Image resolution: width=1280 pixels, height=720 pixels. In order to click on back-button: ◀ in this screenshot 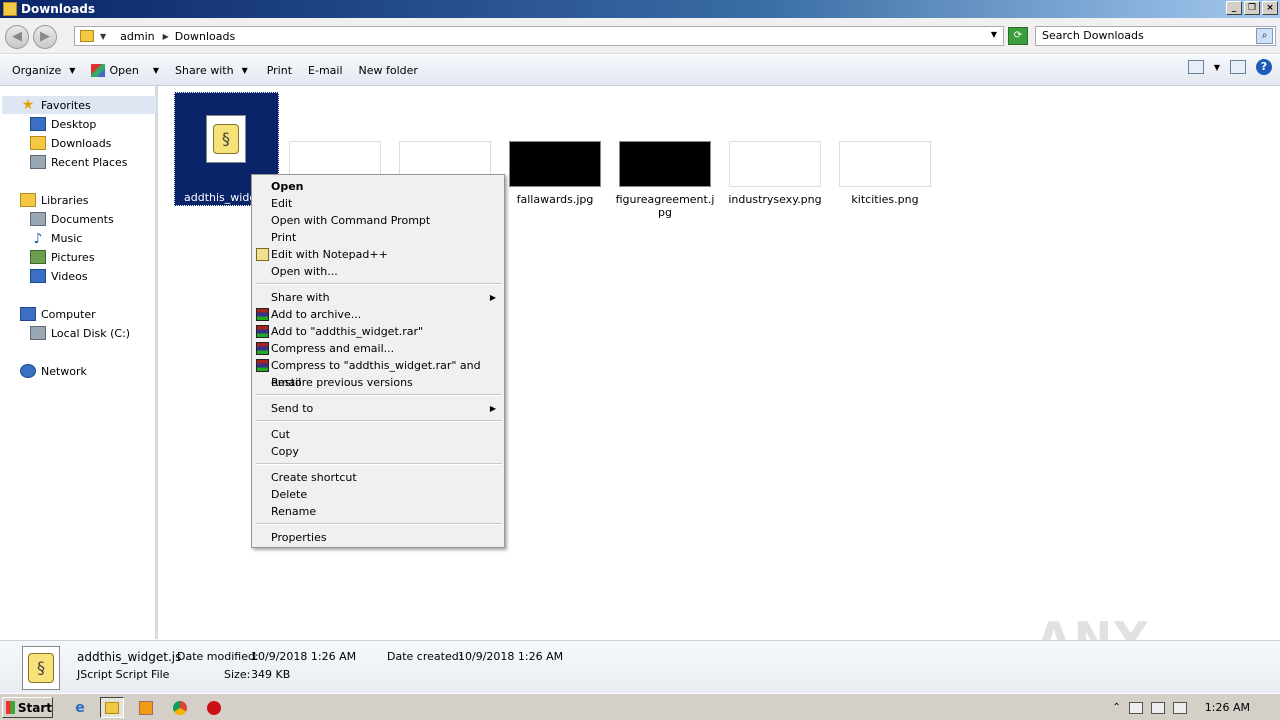, I will do `click(17, 37)`.